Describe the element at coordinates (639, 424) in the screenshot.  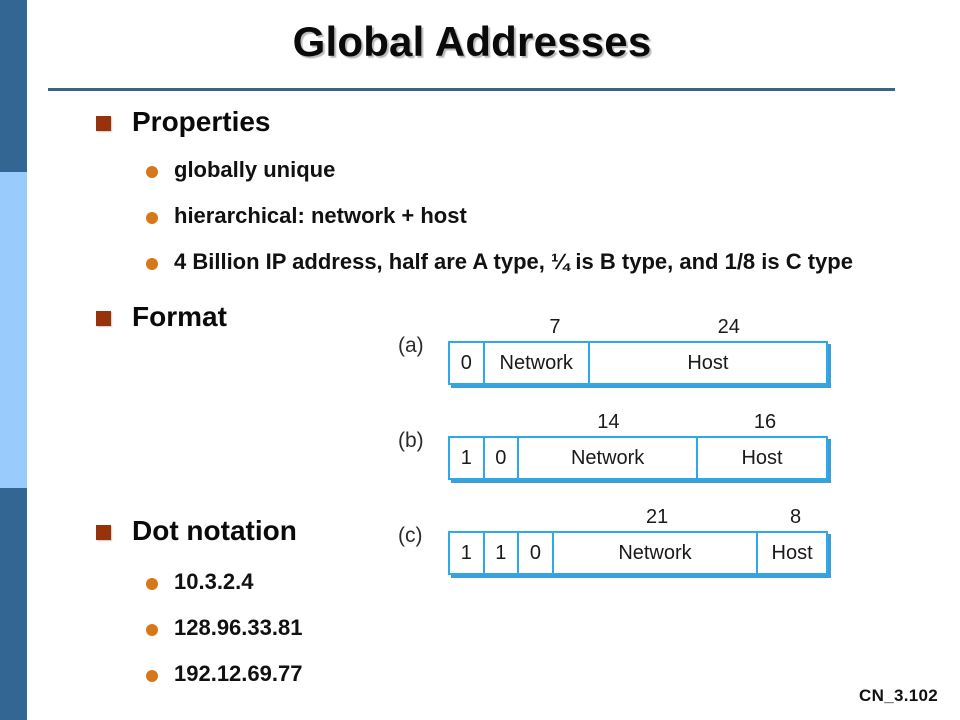
I see `figure-bit-width-labels: 14 16` at that location.